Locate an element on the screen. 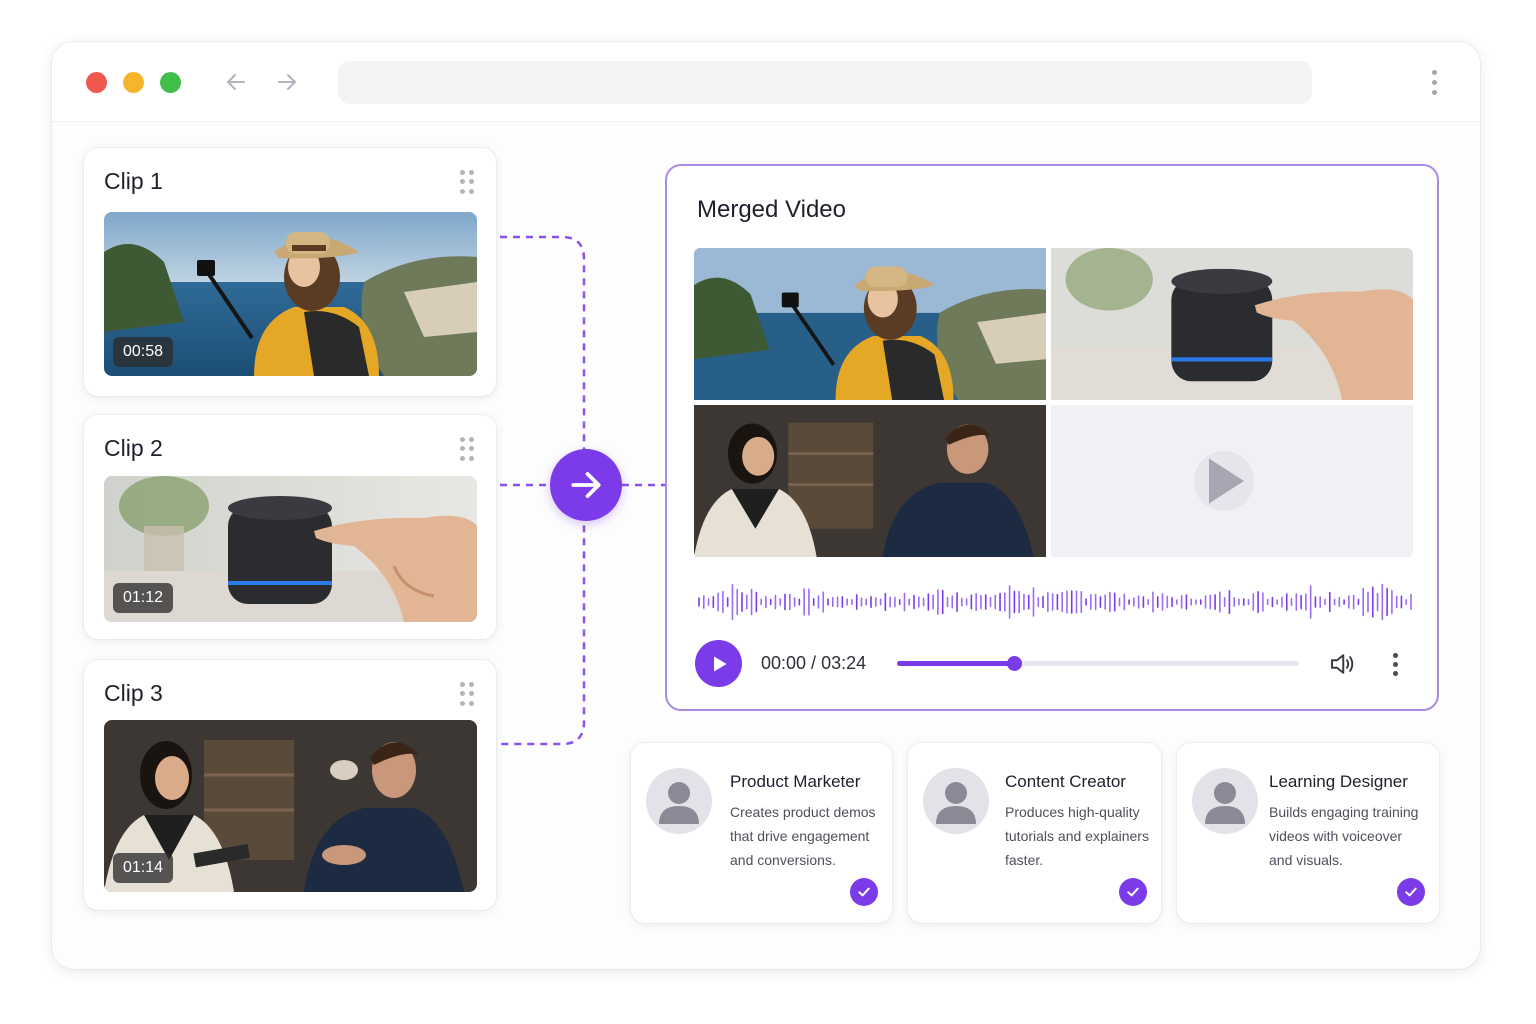  current-time: 00:00 is located at coordinates (784, 663).